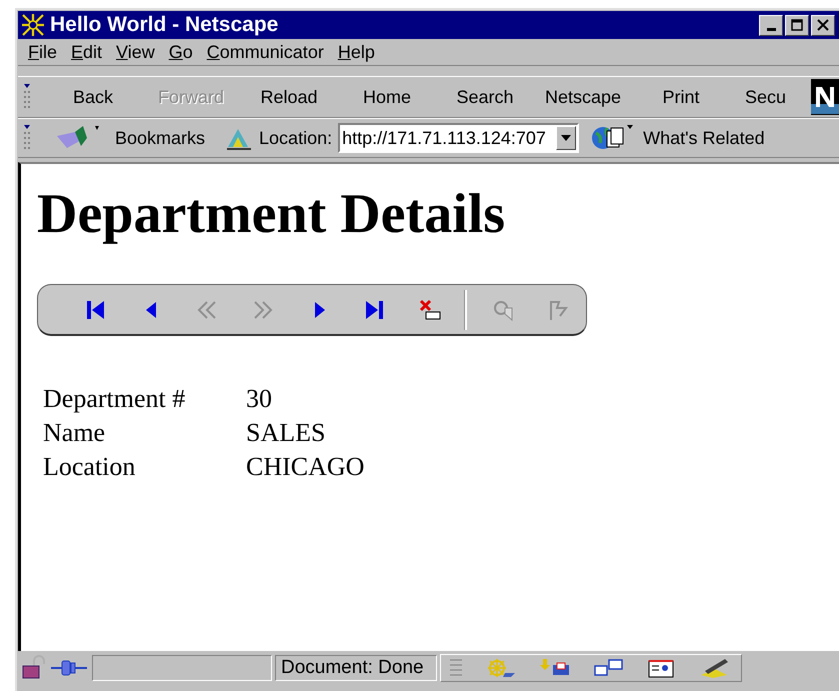  What do you see at coordinates (387, 97) in the screenshot?
I see `toolbar-button: Home` at bounding box center [387, 97].